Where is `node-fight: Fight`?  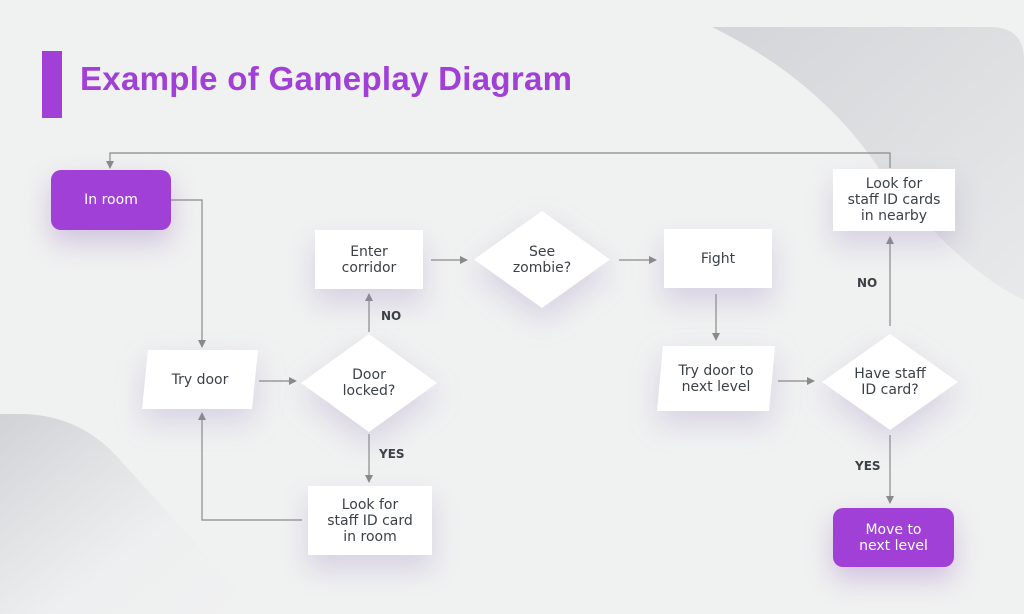 node-fight: Fight is located at coordinates (718, 258).